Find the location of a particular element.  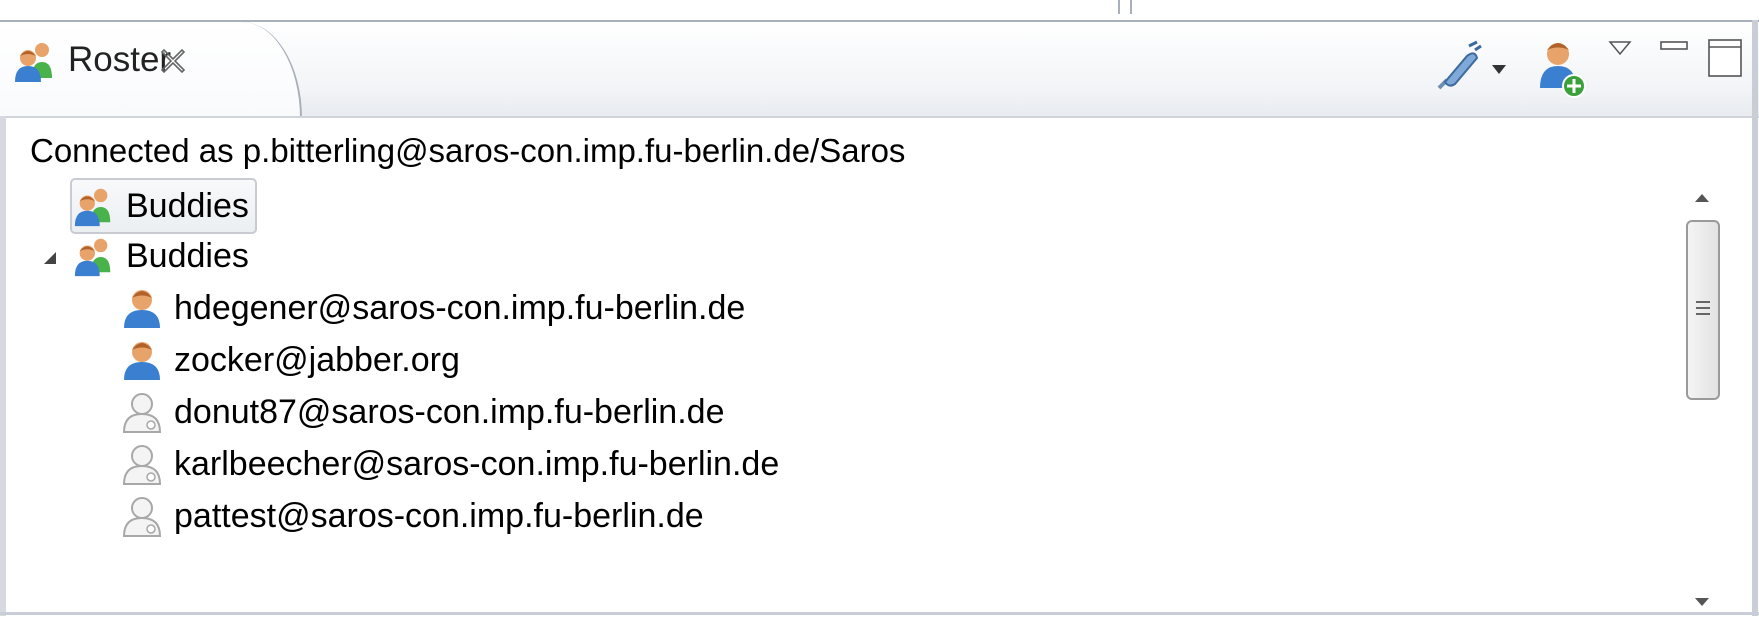

neighbor-panes-strip is located at coordinates (879, 10).